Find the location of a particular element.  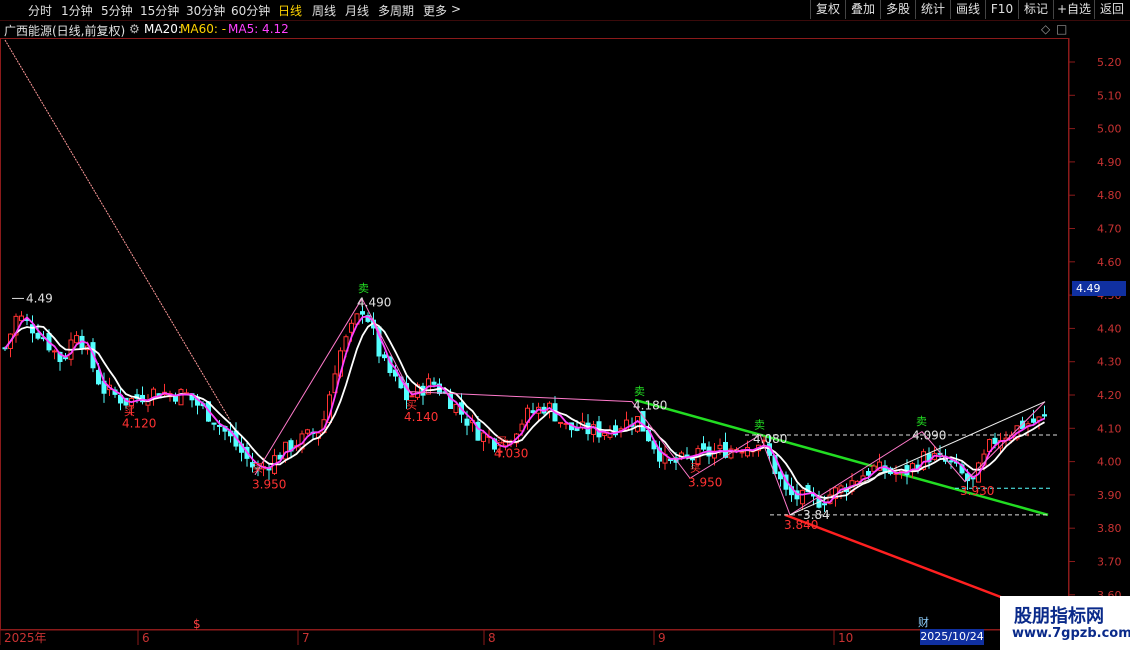

label-high2: 4.490 is located at coordinates (374, 302).